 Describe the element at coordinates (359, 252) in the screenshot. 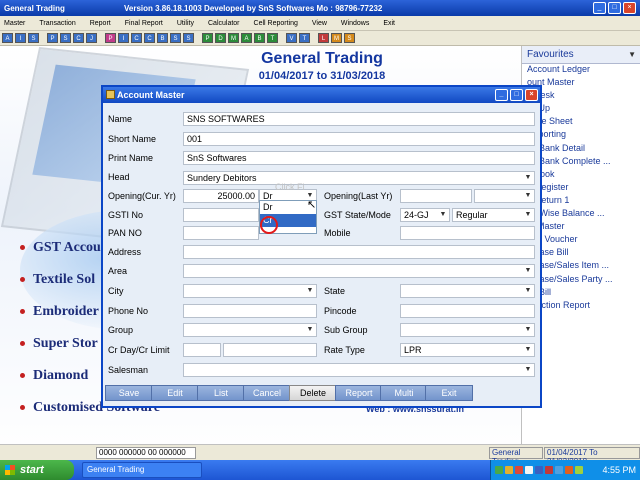

I see `address-field` at that location.